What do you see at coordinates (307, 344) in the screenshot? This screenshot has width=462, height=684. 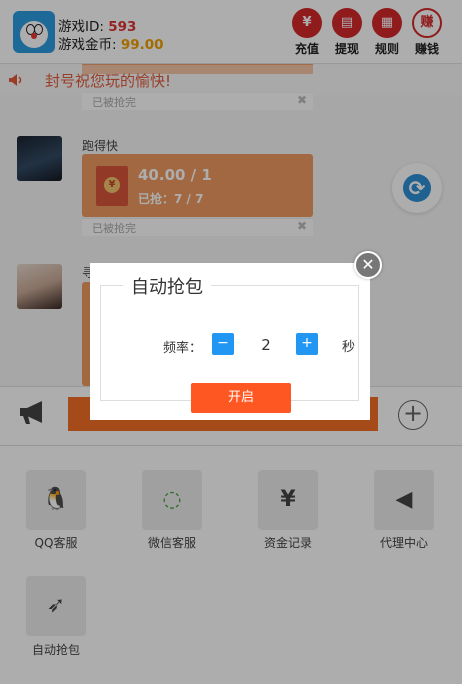 I see `frequency-increase-button: +` at bounding box center [307, 344].